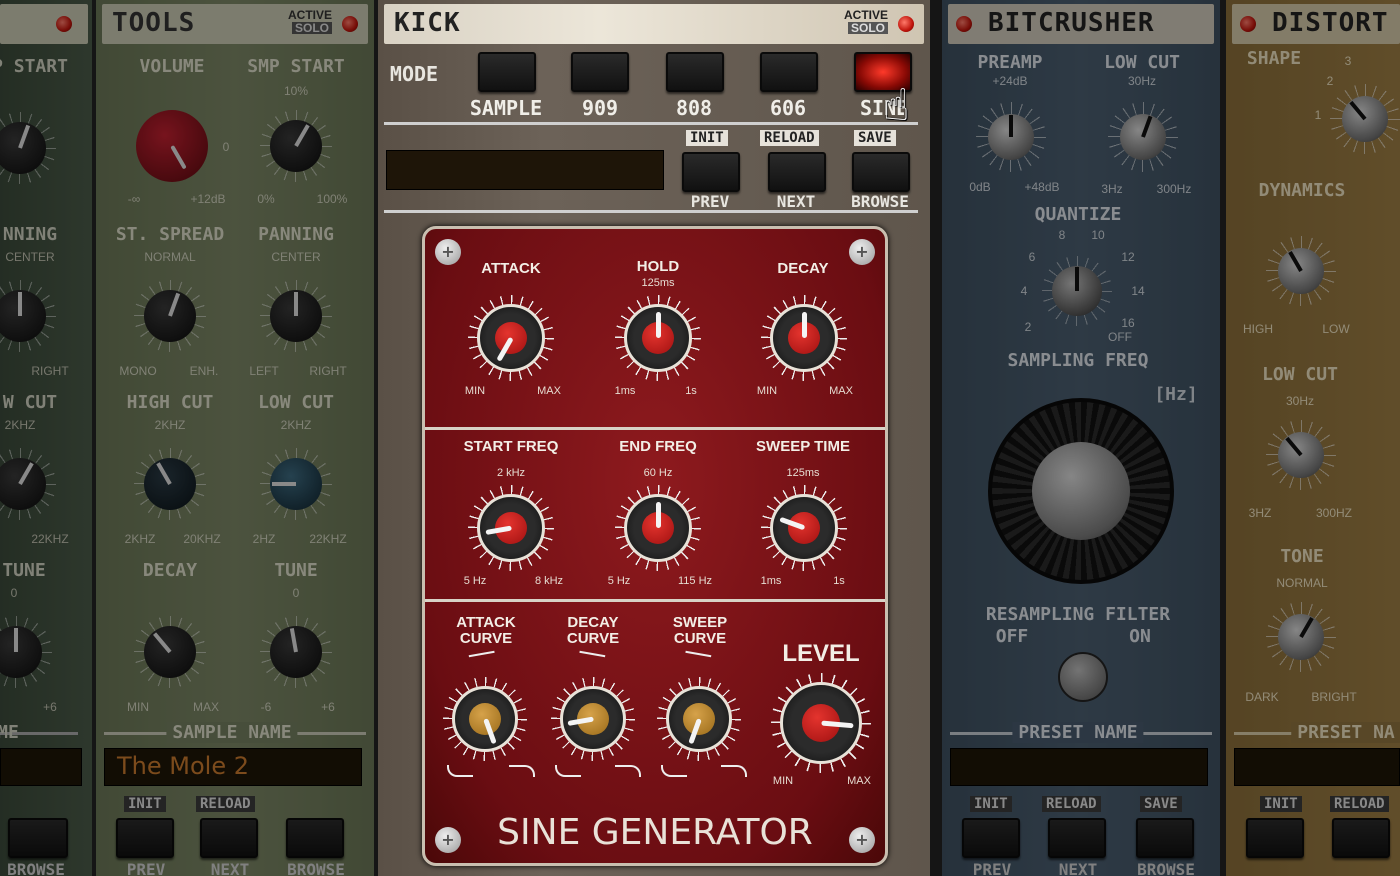 Image resolution: width=1400 pixels, height=876 pixels. What do you see at coordinates (1142, 62) in the screenshot?
I see `low-cut-label: LOW CUT` at bounding box center [1142, 62].